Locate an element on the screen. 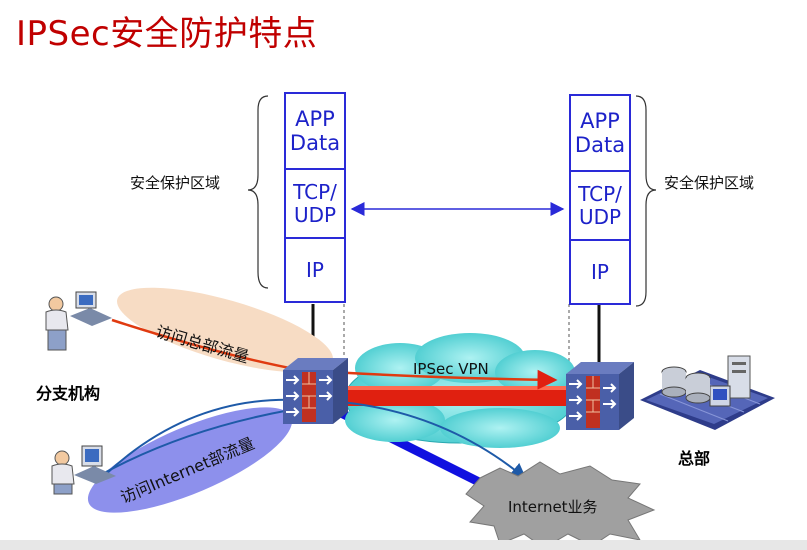 The height and width of the screenshot is (550, 807). bottom-bar is located at coordinates (403, 545).